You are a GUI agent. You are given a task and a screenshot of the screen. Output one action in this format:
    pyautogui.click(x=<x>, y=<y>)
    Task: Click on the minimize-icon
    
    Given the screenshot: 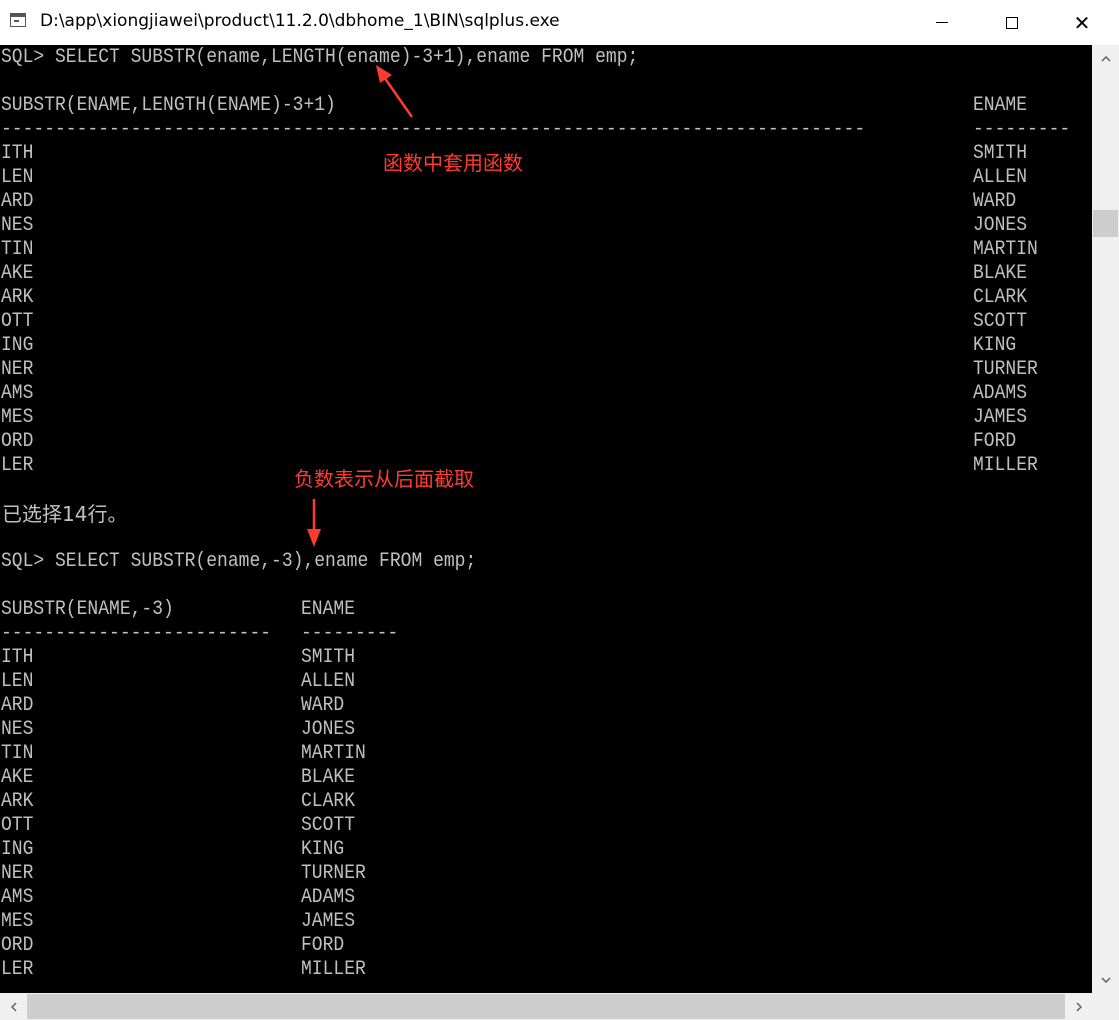 What is the action you would take?
    pyautogui.click(x=942, y=22)
    